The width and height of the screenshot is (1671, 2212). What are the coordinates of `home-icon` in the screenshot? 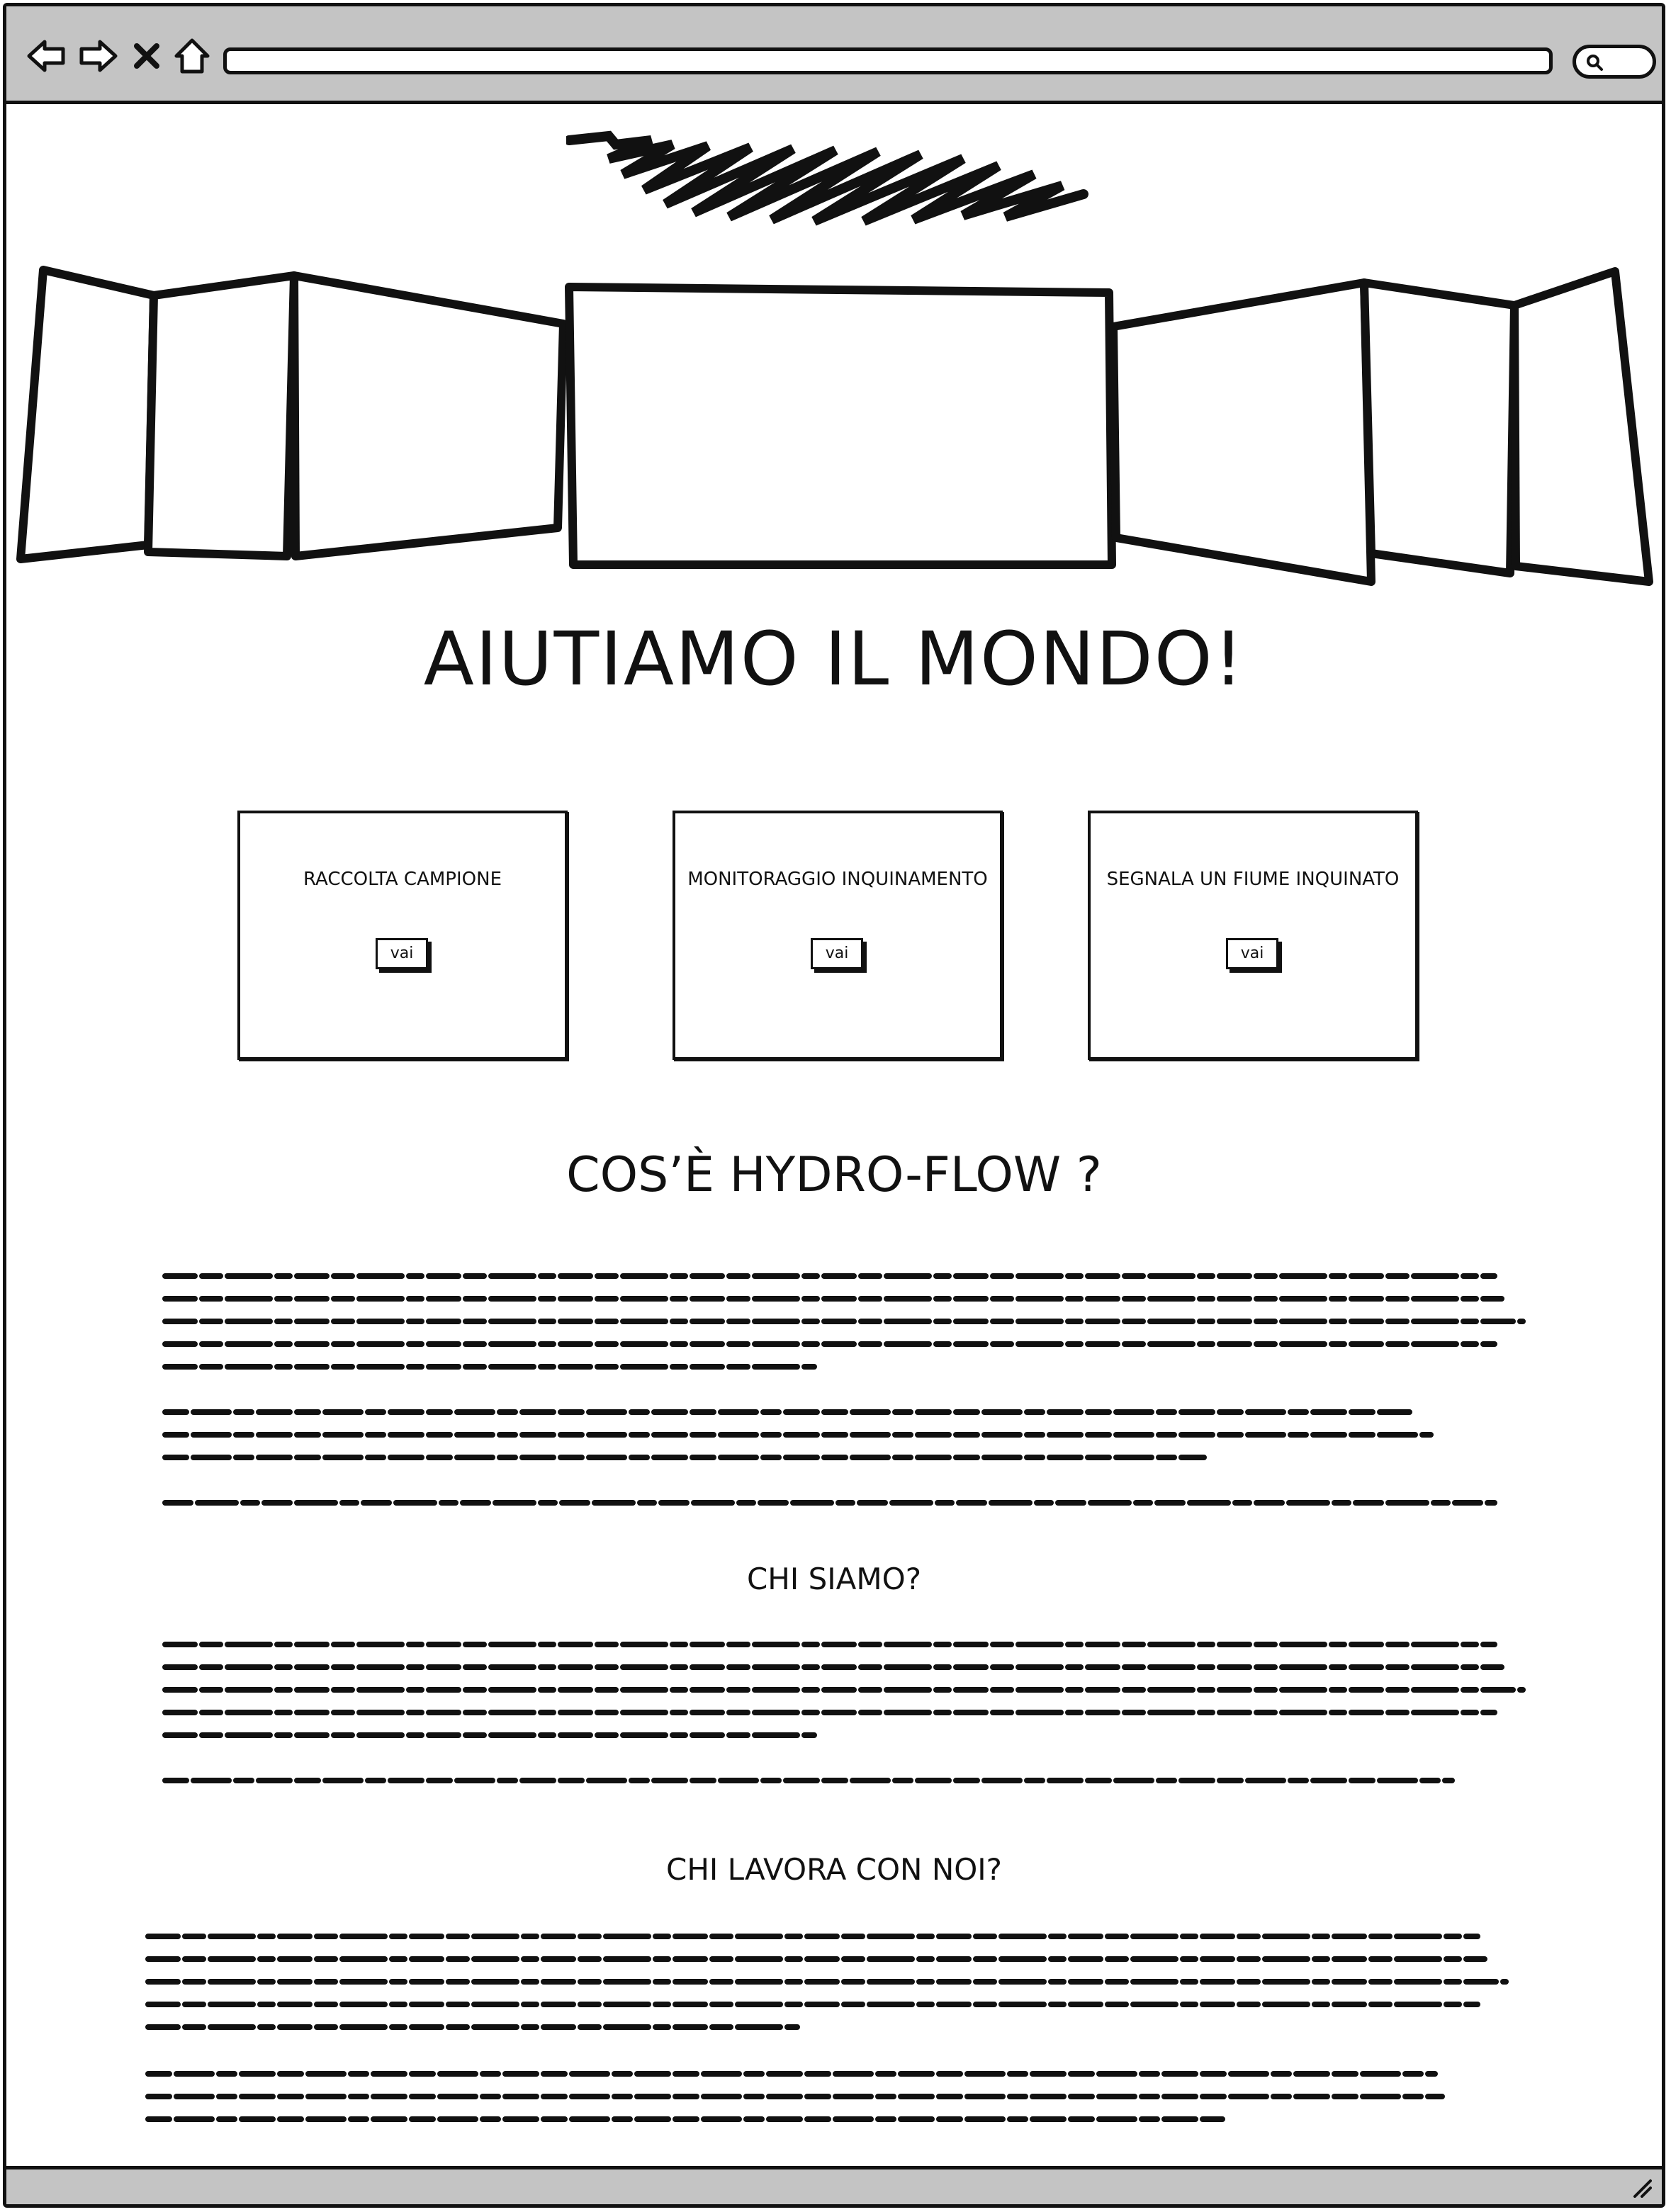 It's located at (192, 56).